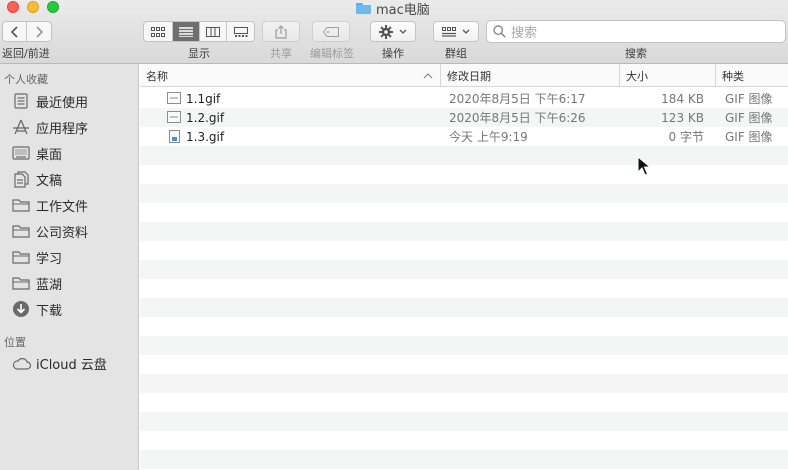  I want to click on chevron-left-icon, so click(14, 31).